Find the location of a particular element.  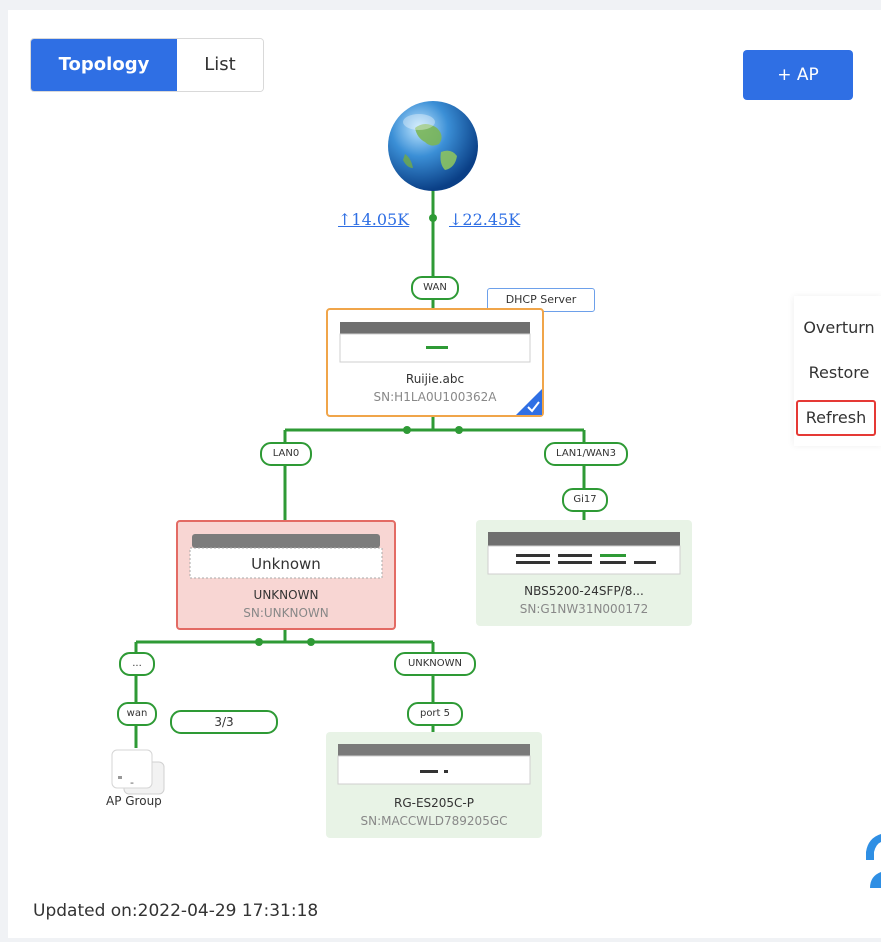

port-tag-port5: port 5 is located at coordinates (435, 714).